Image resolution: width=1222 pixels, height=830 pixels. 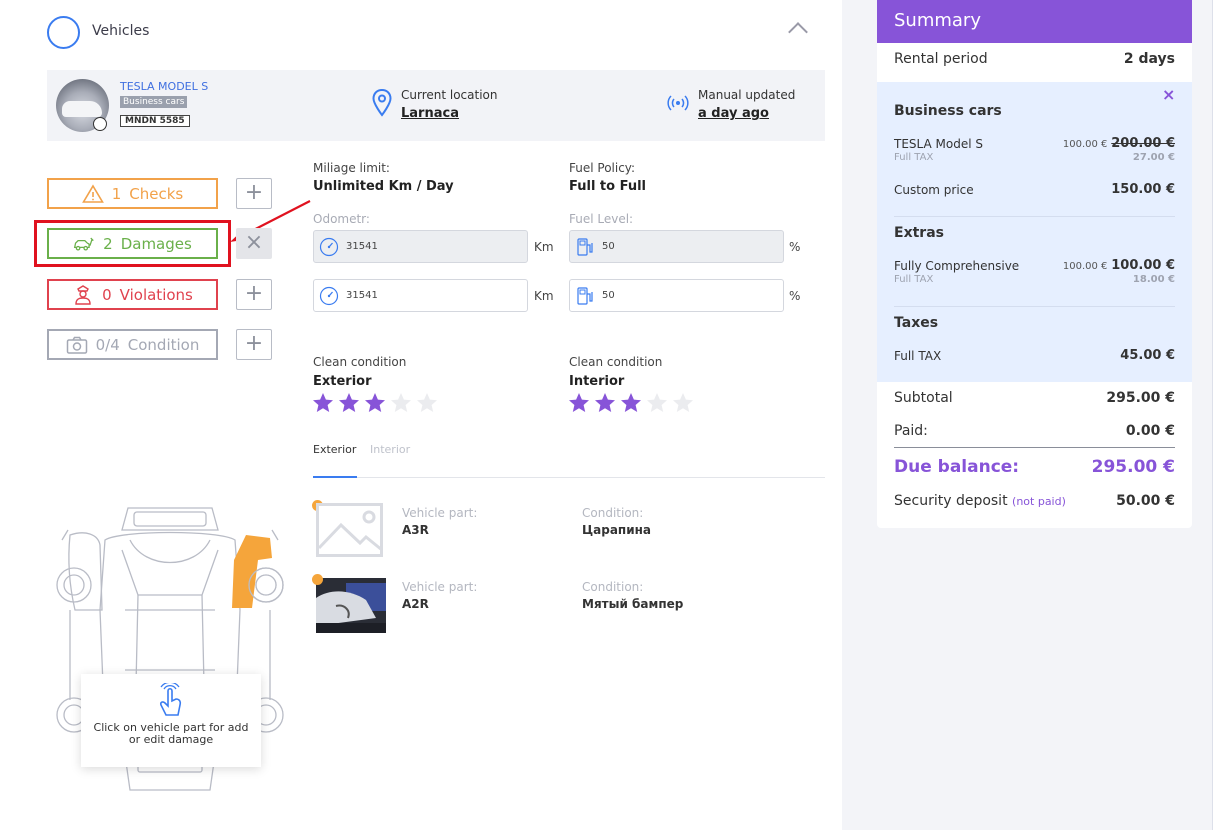 I want to click on checks-count: 1, so click(x=116, y=193).